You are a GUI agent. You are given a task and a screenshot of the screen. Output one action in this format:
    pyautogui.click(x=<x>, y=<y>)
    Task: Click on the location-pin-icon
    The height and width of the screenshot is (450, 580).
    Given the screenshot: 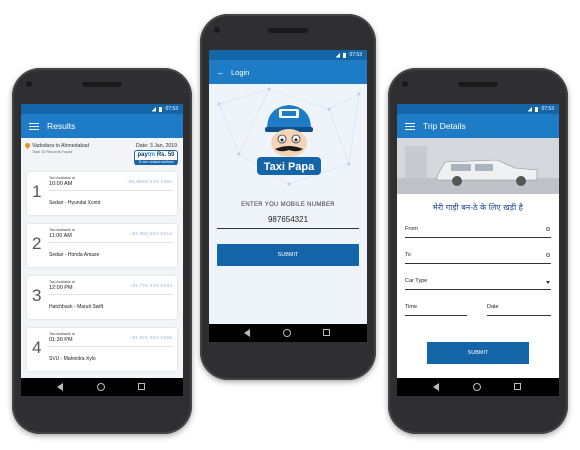 What is the action you would take?
    pyautogui.click(x=27, y=145)
    